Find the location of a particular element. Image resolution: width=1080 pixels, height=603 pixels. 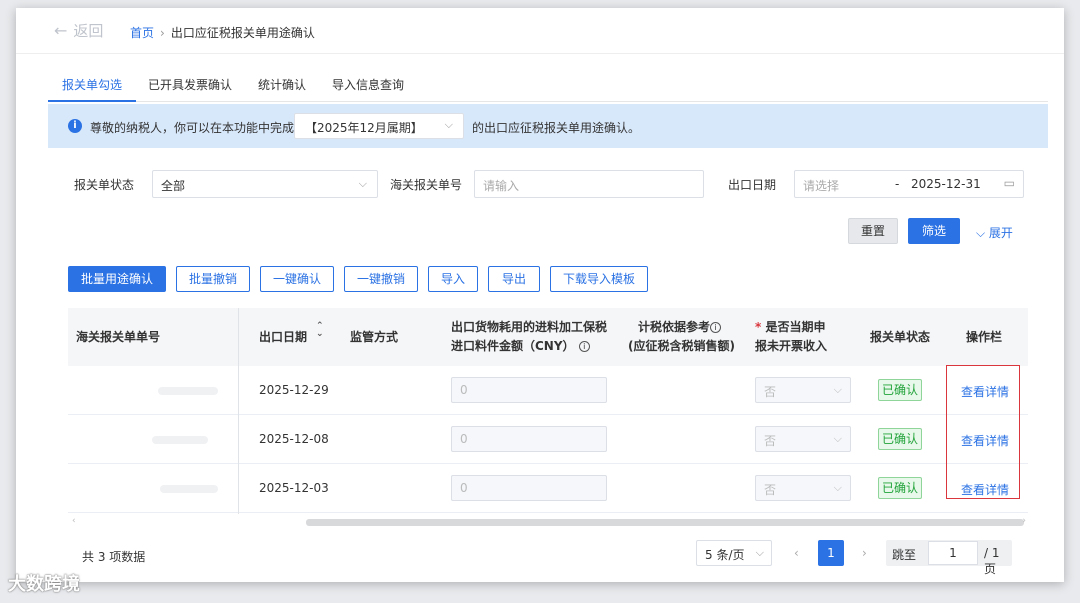

next-page-button: › is located at coordinates (864, 553).